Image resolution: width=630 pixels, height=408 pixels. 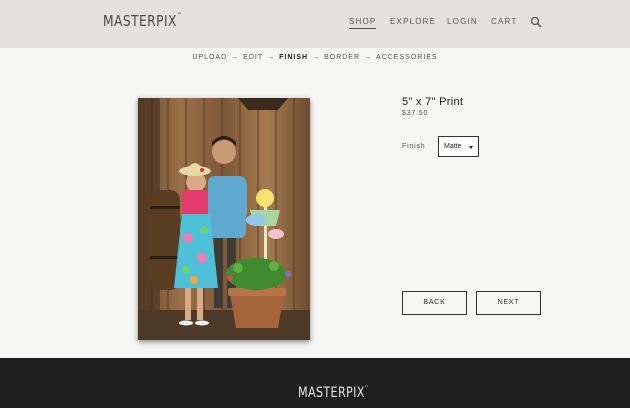 What do you see at coordinates (415, 113) in the screenshot?
I see `product-price: $37.50` at bounding box center [415, 113].